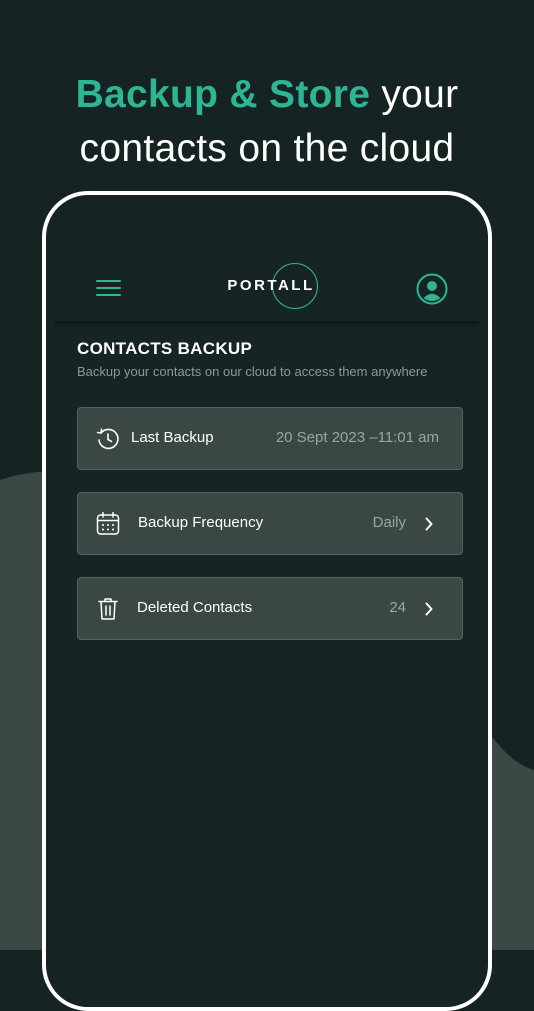 The width and height of the screenshot is (534, 1011). Describe the element at coordinates (172, 437) in the screenshot. I see `last-backup-label: Last Backup` at that location.